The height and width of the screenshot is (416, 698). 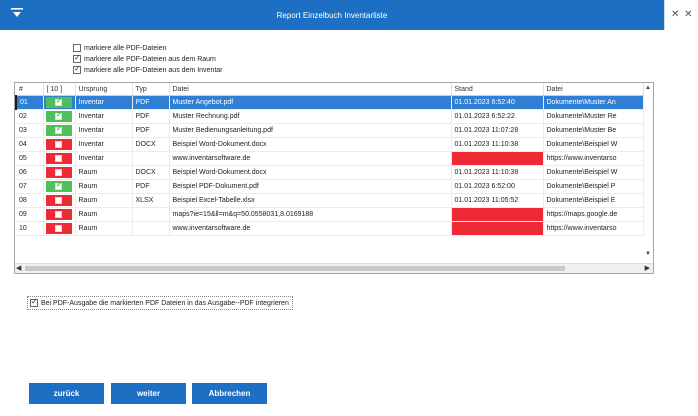 I want to click on row-datei: www.inventarsoftware.de, so click(x=310, y=228).